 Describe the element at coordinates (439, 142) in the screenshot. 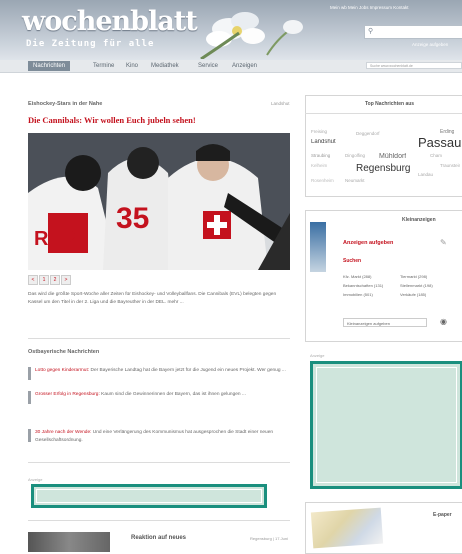

I see `city-tag: Passau` at that location.